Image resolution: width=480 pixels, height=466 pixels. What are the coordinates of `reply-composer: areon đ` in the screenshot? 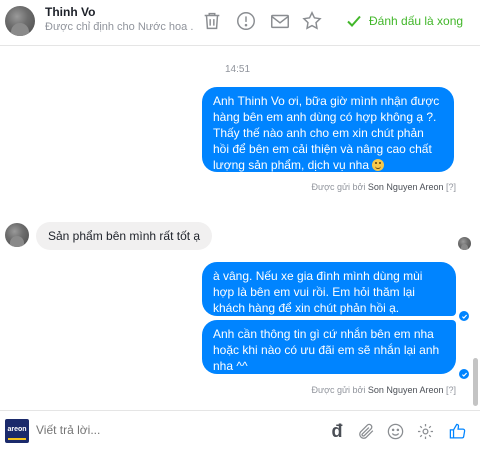 It's located at (240, 438).